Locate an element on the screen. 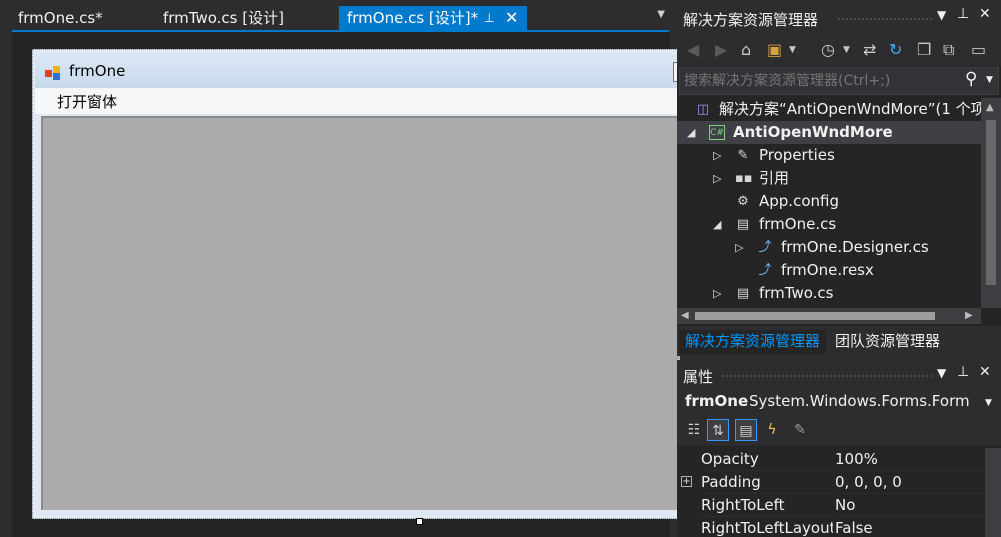 The height and width of the screenshot is (537, 1001). solution-explorer-toolbar: ◀ ▶ ⌂ ▣ ▼ ◷ ▼ ⇄ ↻ ❐ ⧉ ▭ is located at coordinates (839, 50).